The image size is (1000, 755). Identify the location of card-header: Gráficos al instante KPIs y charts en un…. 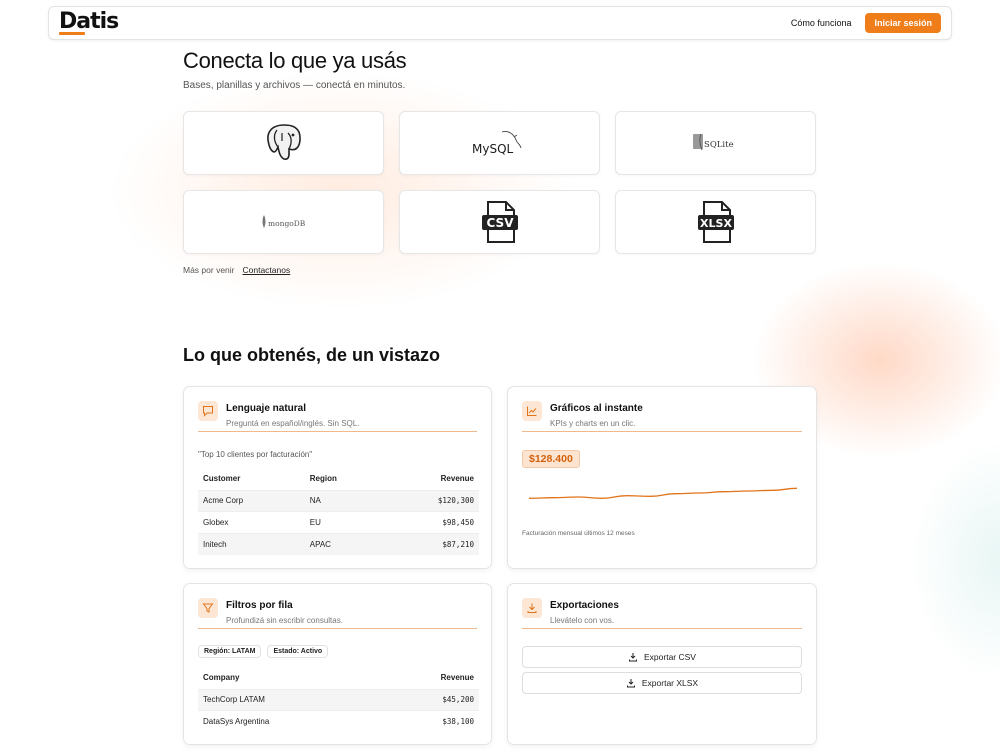
(662, 416).